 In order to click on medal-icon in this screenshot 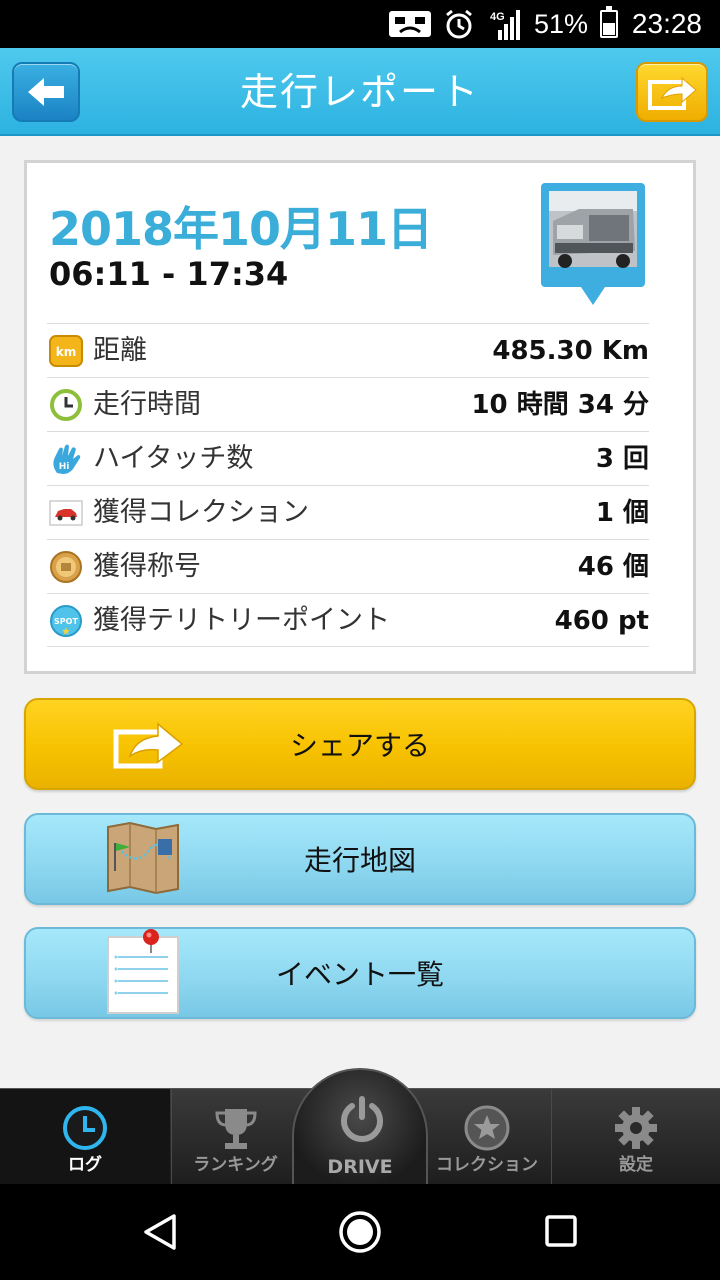, I will do `click(66, 567)`.